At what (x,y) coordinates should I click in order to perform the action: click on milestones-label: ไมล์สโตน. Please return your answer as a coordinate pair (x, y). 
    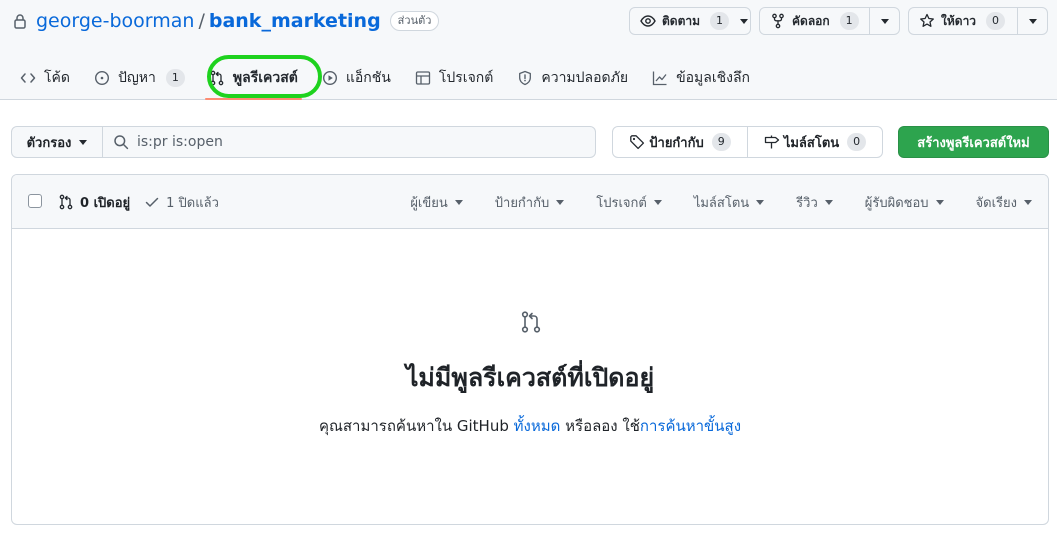
    Looking at the image, I should click on (811, 143).